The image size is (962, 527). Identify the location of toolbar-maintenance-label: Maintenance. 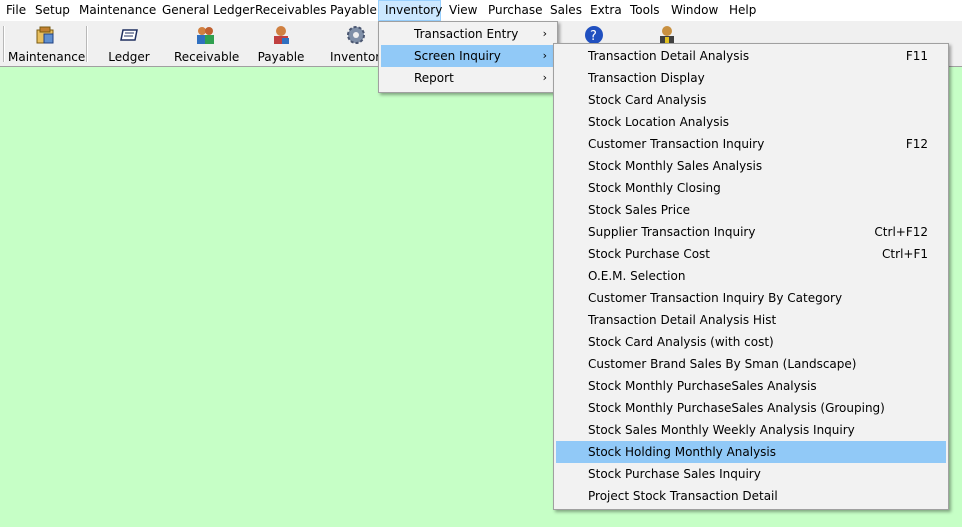
(47, 57).